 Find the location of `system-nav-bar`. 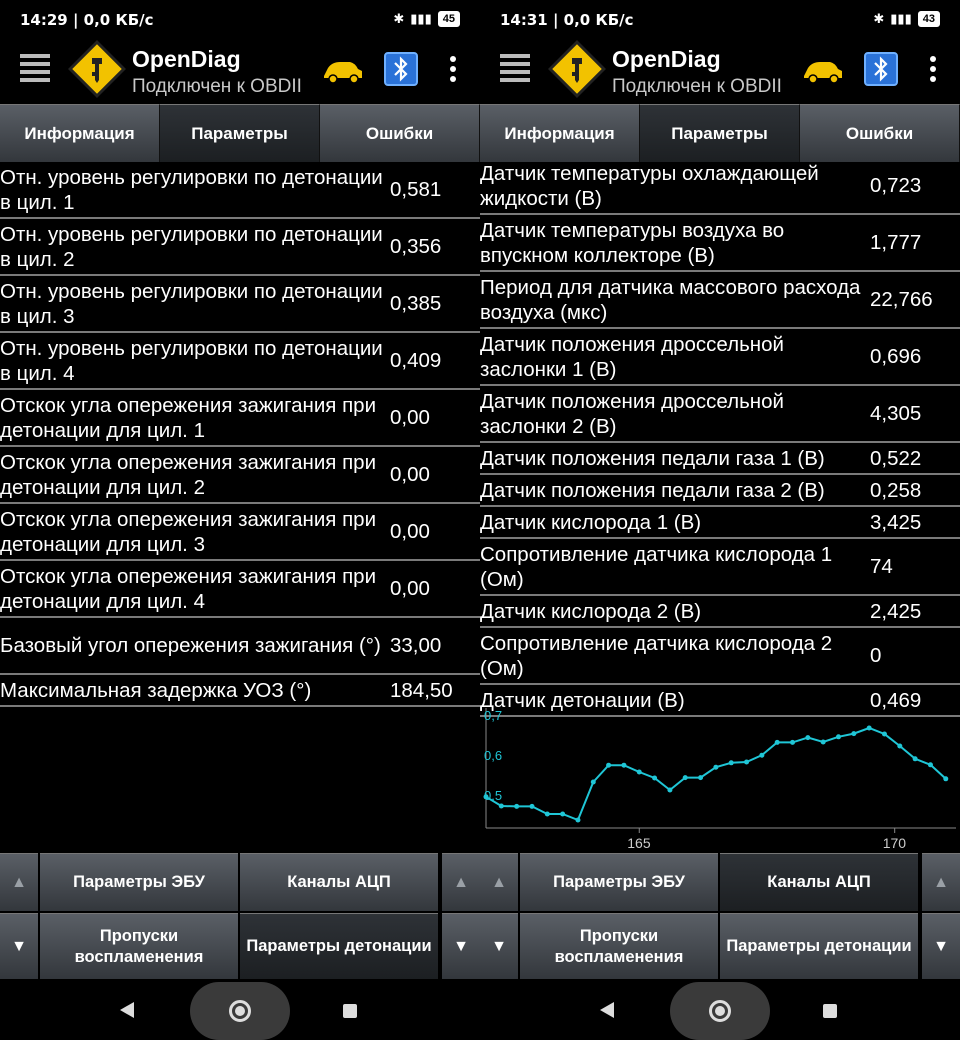

system-nav-bar is located at coordinates (720, 1011).